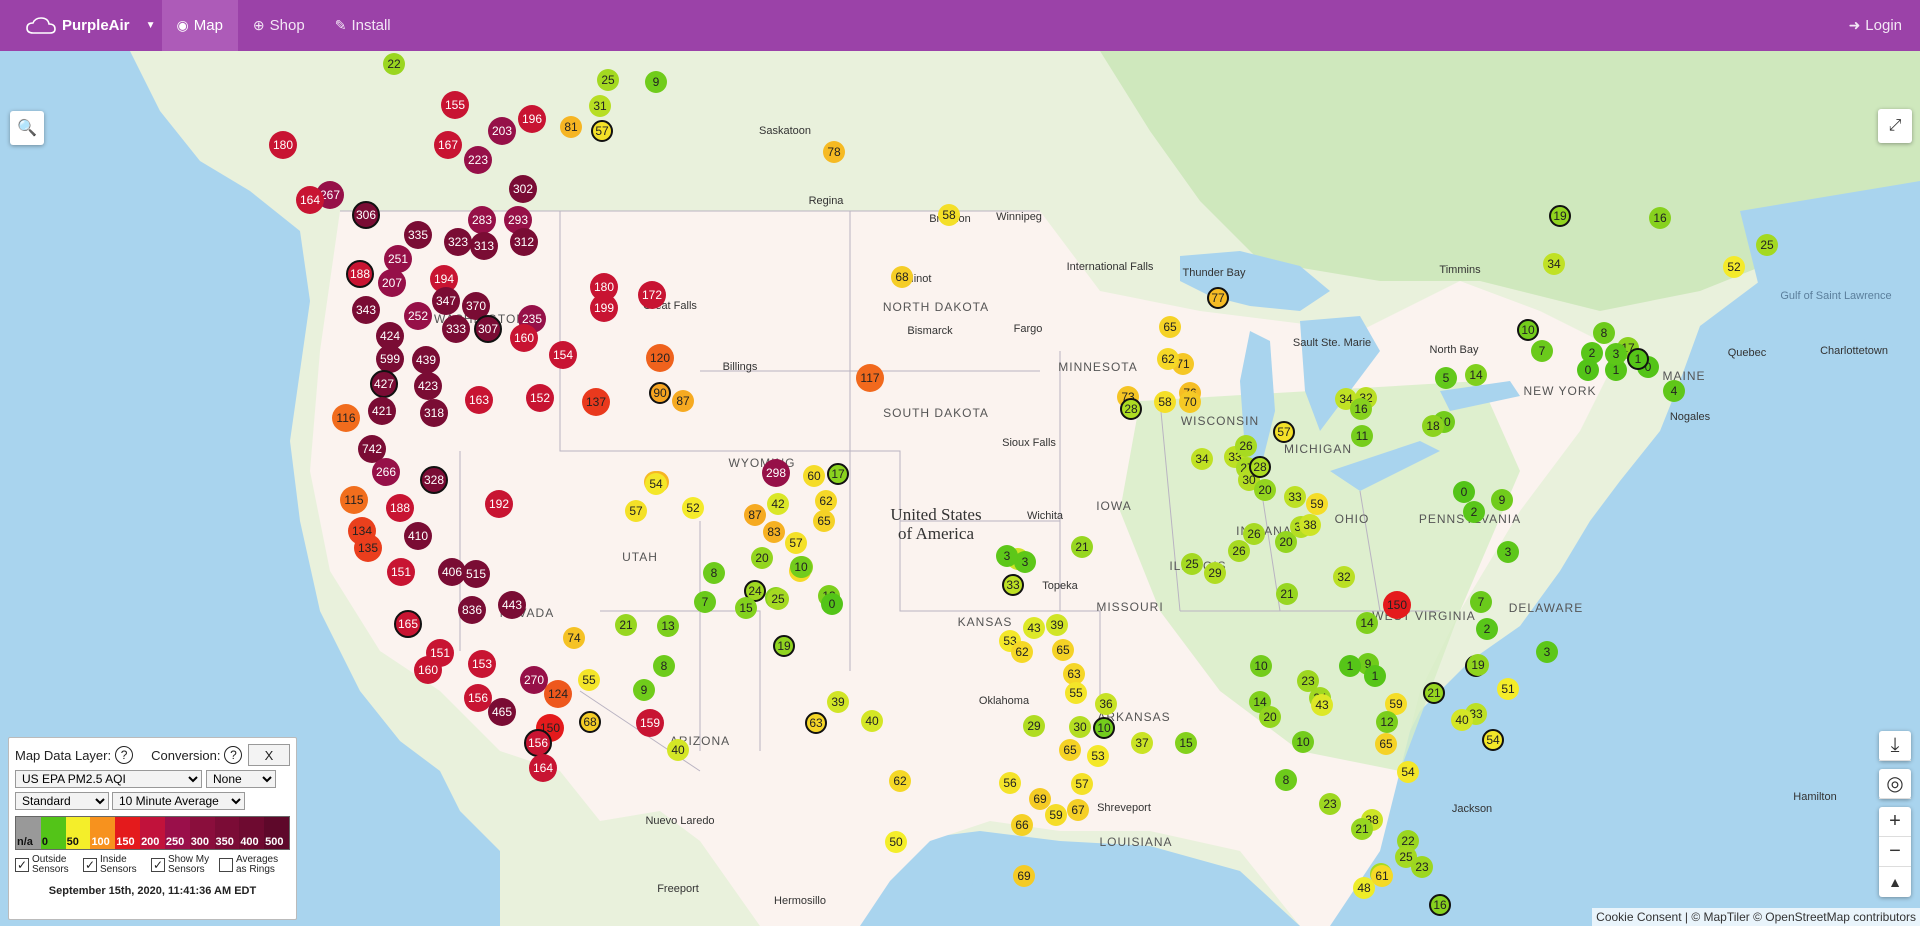 The image size is (1920, 926). Describe the element at coordinates (1010, 783) in the screenshot. I see `sensor-marker: 56` at that location.